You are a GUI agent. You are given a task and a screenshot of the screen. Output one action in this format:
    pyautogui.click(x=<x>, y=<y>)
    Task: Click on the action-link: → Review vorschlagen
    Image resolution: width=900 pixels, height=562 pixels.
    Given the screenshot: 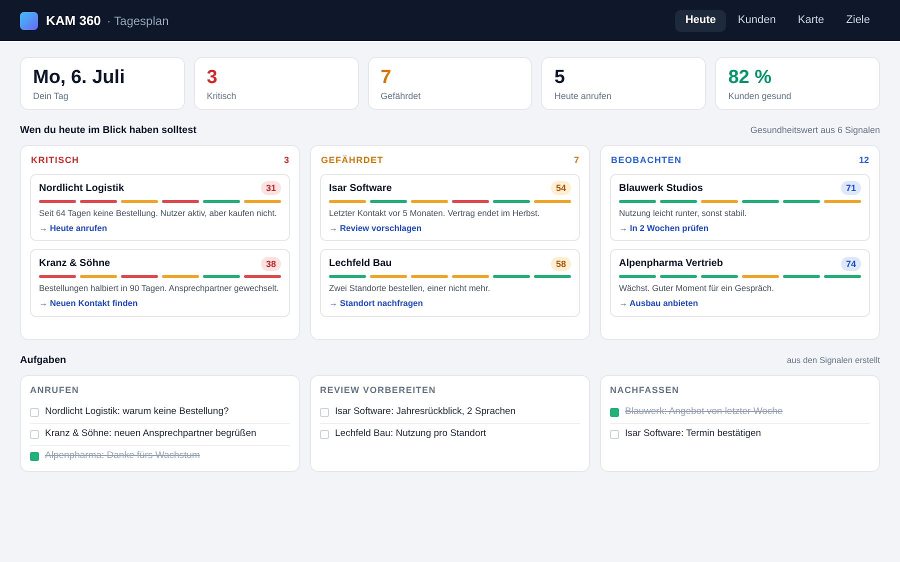 What is the action you would take?
    pyautogui.click(x=450, y=228)
    